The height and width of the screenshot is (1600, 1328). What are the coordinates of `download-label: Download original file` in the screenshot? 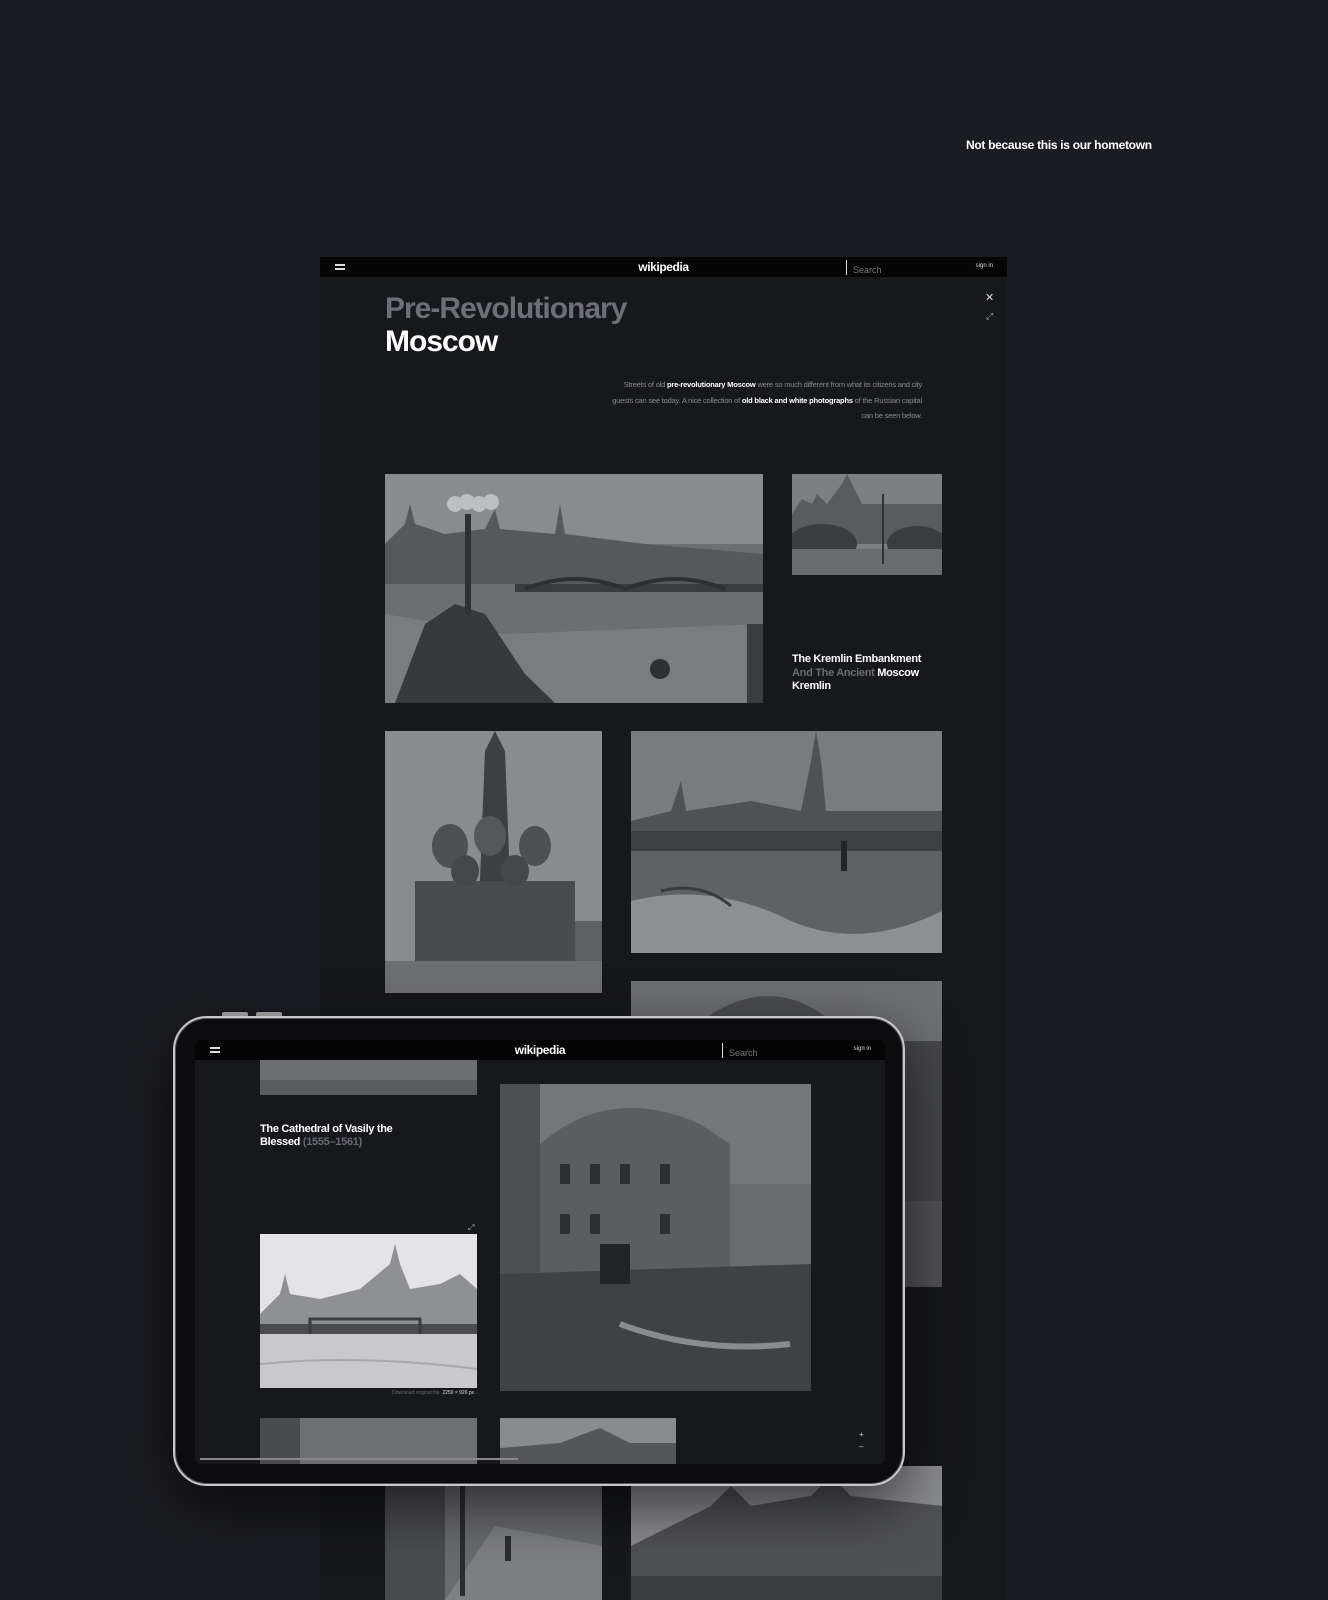 It's located at (416, 1393).